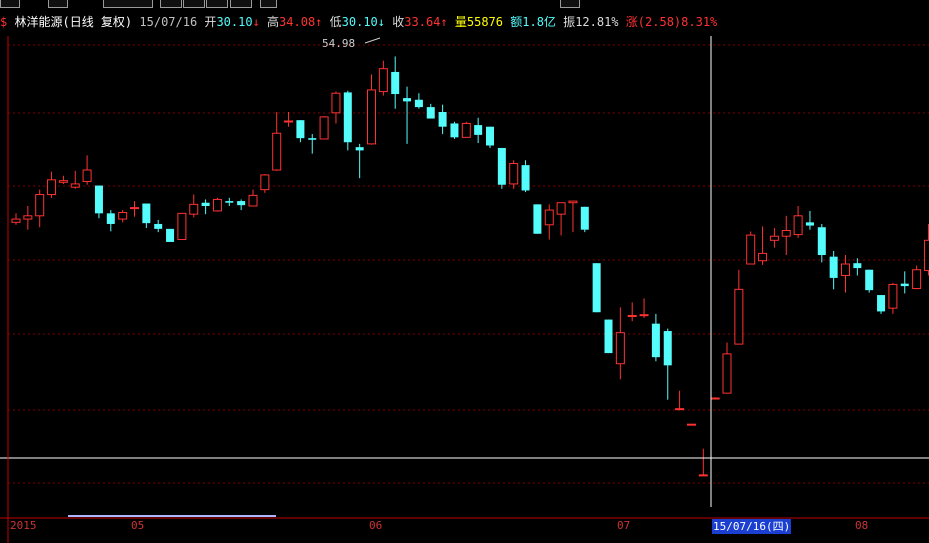 The width and height of the screenshot is (929, 543). Describe the element at coordinates (372, 40) in the screenshot. I see `high-mark-pointer` at that location.